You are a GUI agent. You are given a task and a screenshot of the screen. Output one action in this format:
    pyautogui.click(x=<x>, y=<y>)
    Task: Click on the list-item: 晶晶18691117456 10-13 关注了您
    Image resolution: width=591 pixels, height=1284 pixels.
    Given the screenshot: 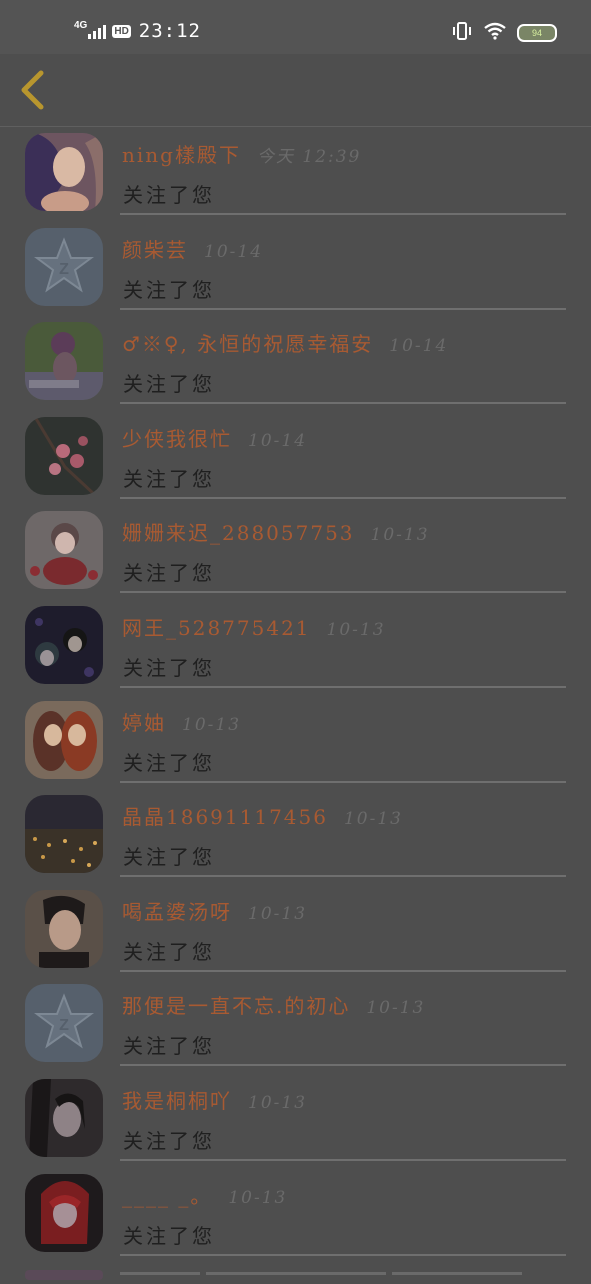 What is the action you would take?
    pyautogui.click(x=295, y=836)
    